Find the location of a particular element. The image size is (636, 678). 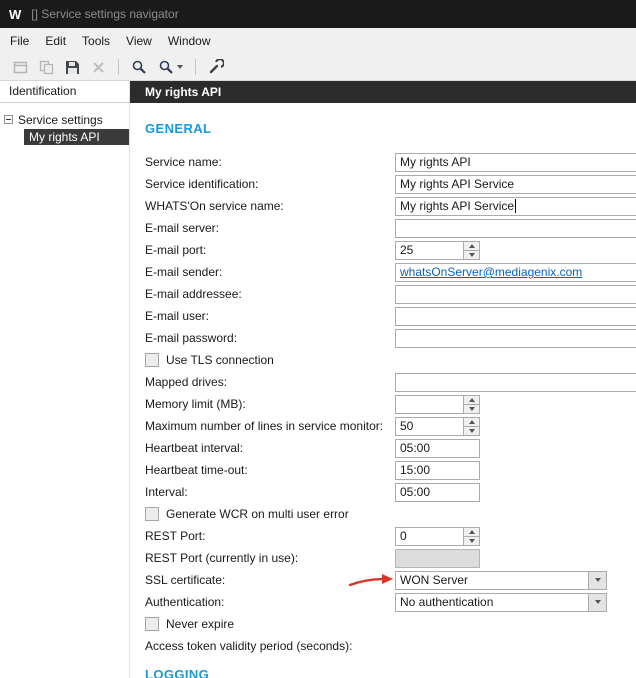

form-row: Heartbeat interval: 05:00 is located at coordinates (390, 448).